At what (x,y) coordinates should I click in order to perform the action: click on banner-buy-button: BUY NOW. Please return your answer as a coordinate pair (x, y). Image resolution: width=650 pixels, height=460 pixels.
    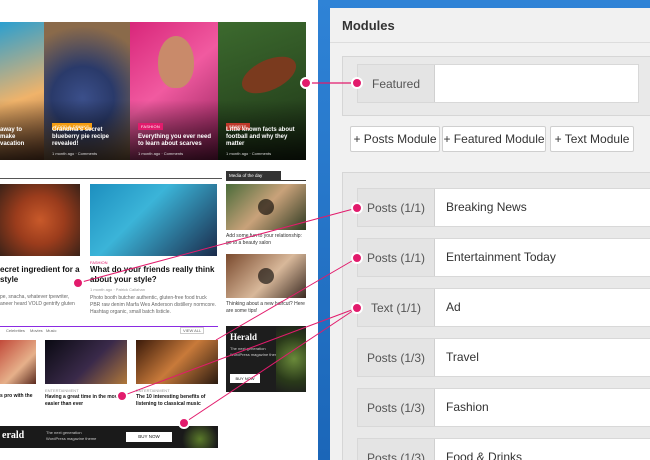
    Looking at the image, I should click on (149, 437).